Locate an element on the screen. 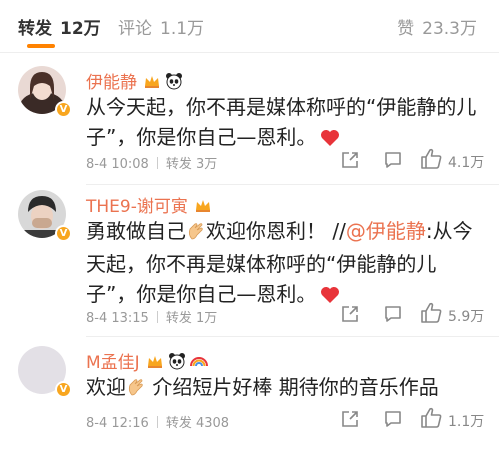 The height and width of the screenshot is (450, 499). like-count: 4.1万 is located at coordinates (466, 163).